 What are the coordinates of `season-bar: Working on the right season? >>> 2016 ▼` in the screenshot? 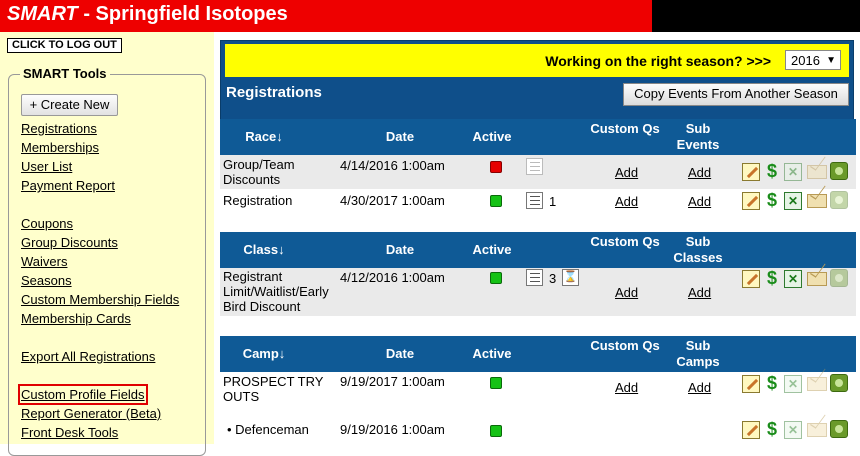 It's located at (537, 60).